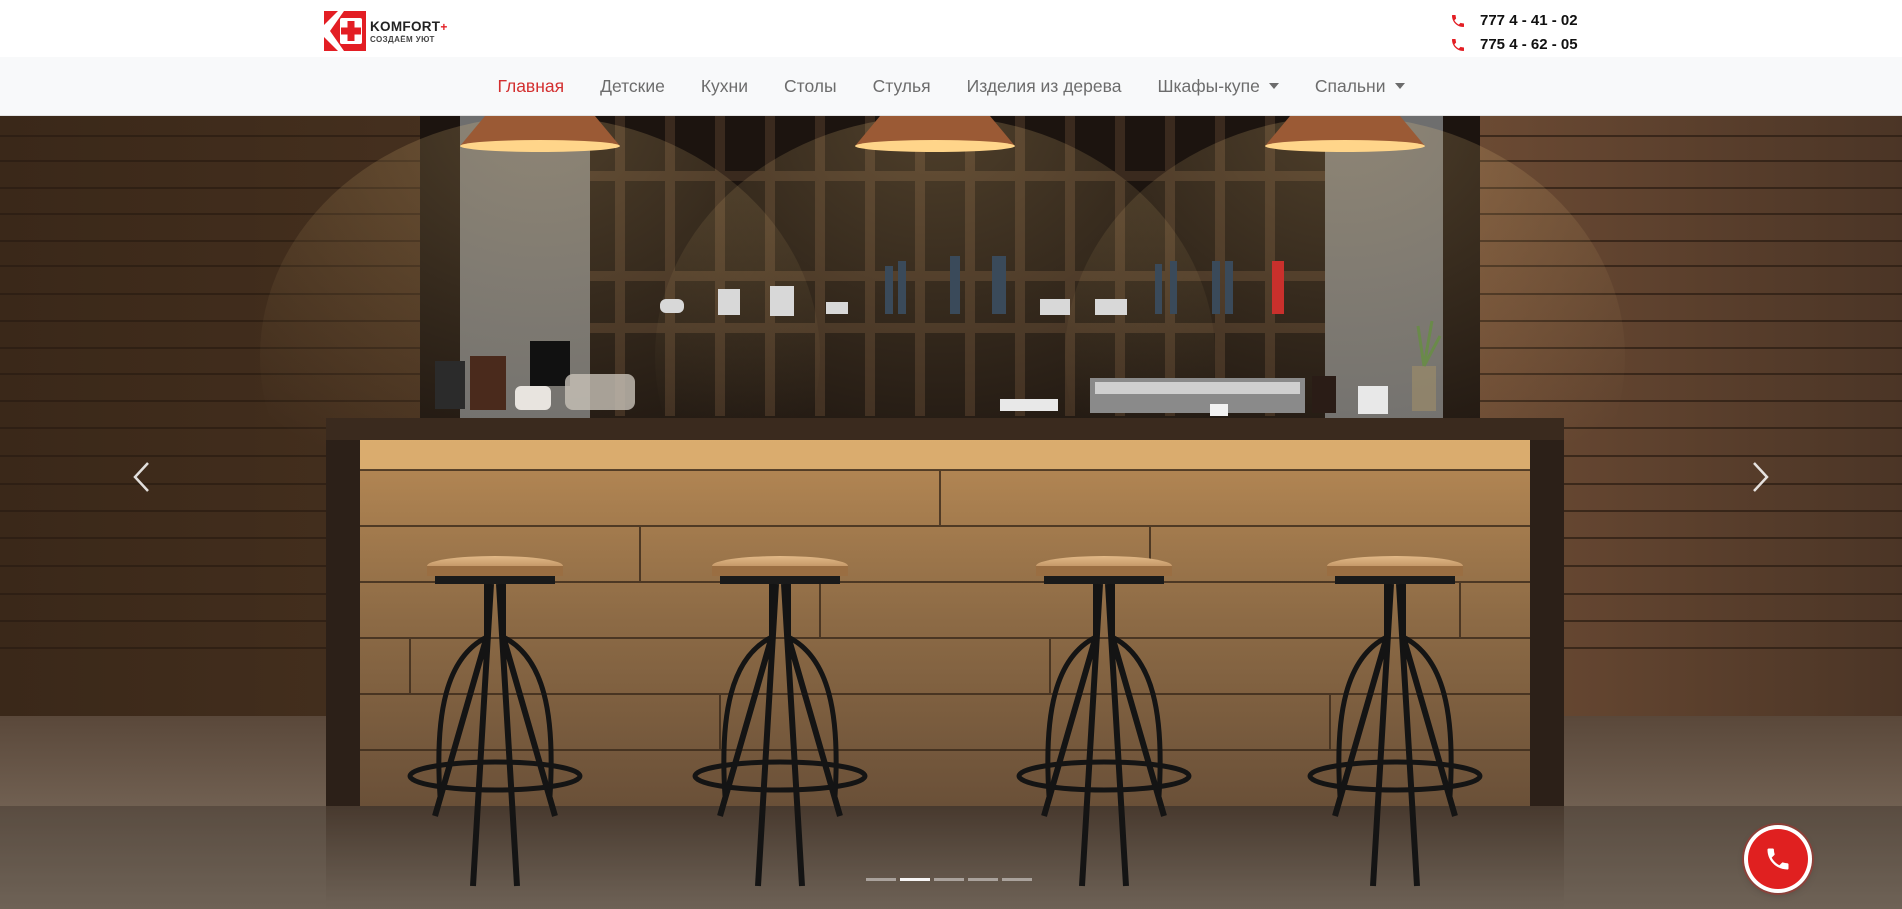 Image resolution: width=1902 pixels, height=909 pixels. I want to click on chevron-right-icon, so click(1761, 477).